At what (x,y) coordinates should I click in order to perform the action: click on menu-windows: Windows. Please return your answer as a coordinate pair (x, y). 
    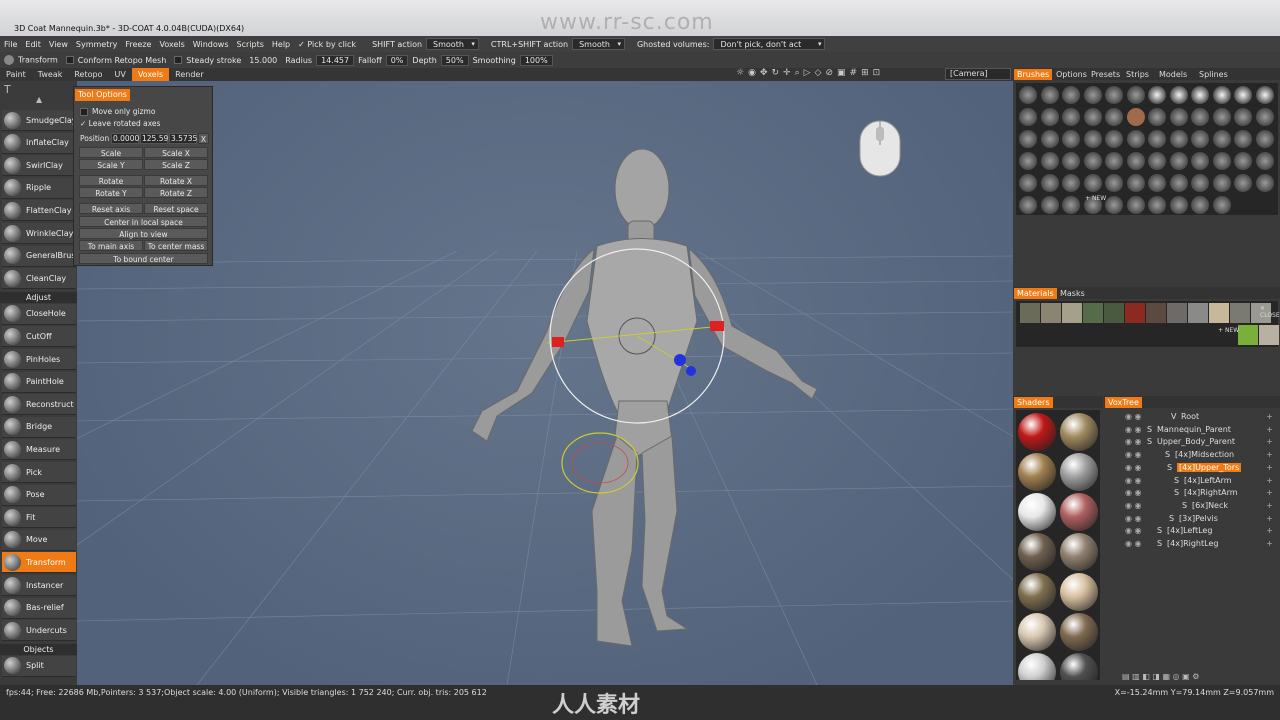
    Looking at the image, I should click on (211, 44).